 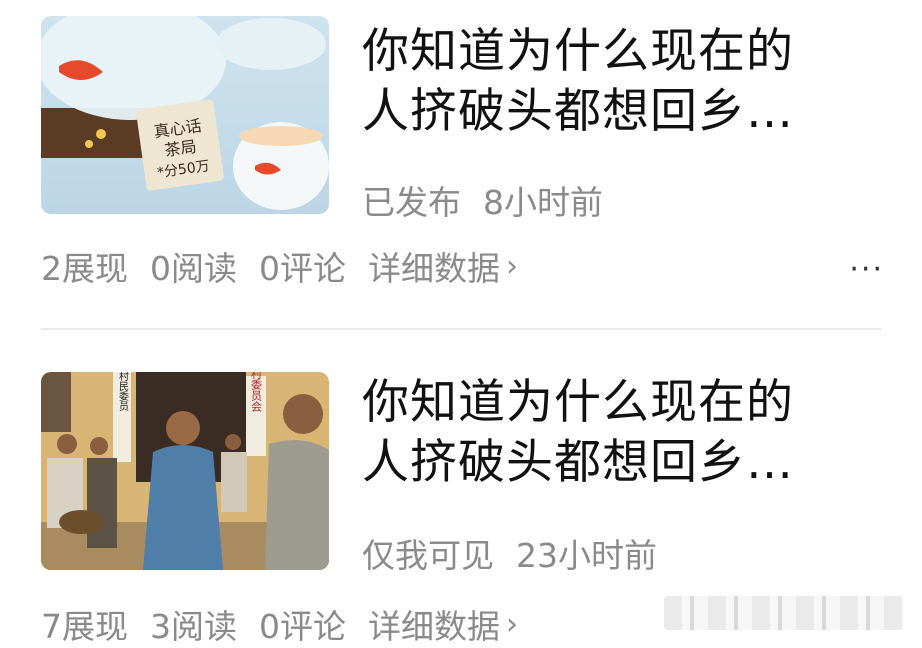 What do you see at coordinates (84, 268) in the screenshot?
I see `impressions-count: 2展现` at bounding box center [84, 268].